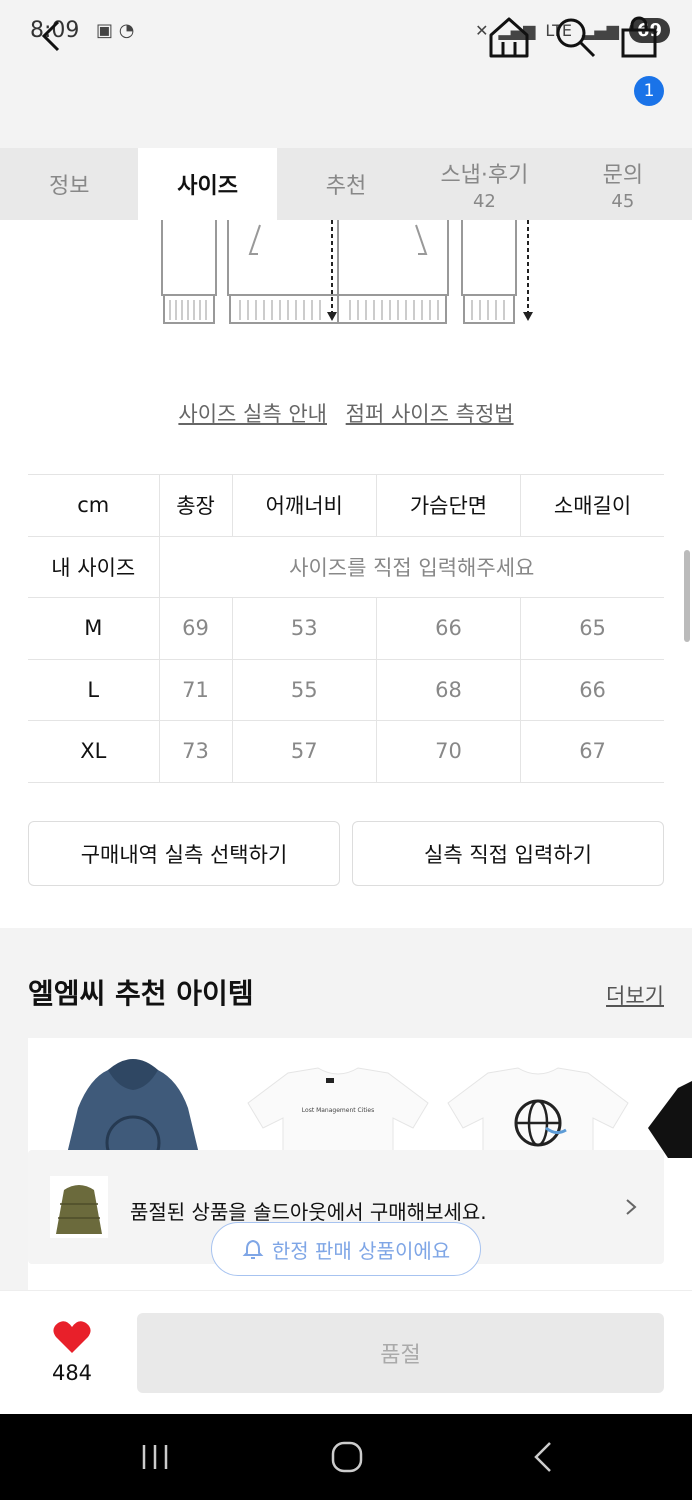  I want to click on limited-sale-pill: 한정 판매 상품이에요, so click(346, 1249).